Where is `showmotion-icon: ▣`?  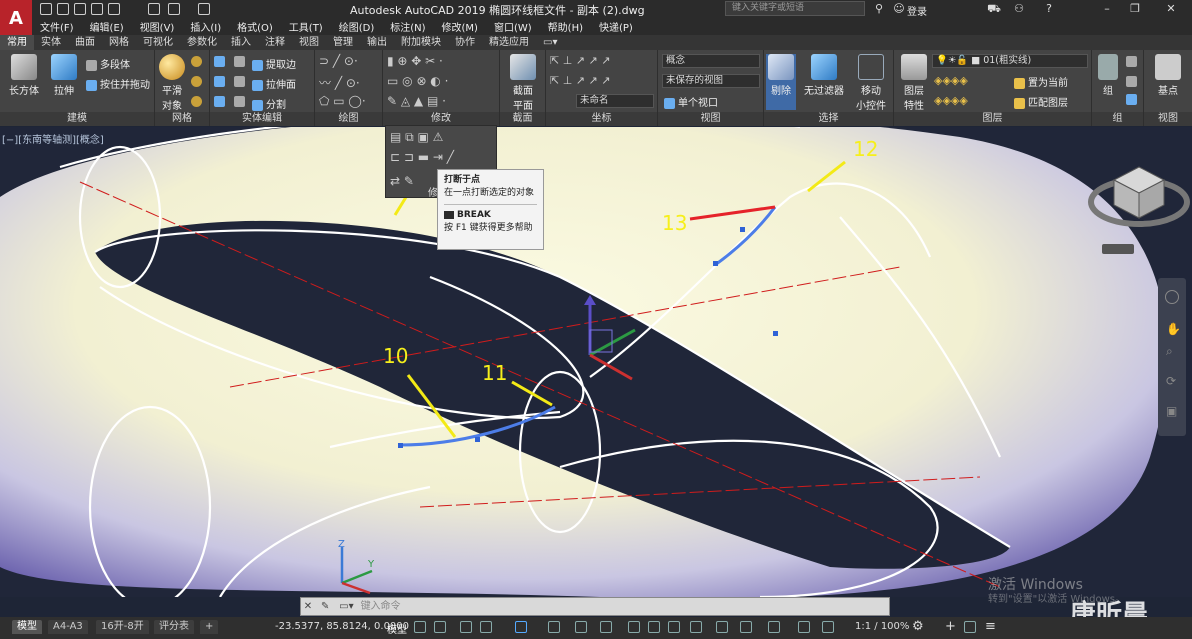 showmotion-icon: ▣ is located at coordinates (1171, 411).